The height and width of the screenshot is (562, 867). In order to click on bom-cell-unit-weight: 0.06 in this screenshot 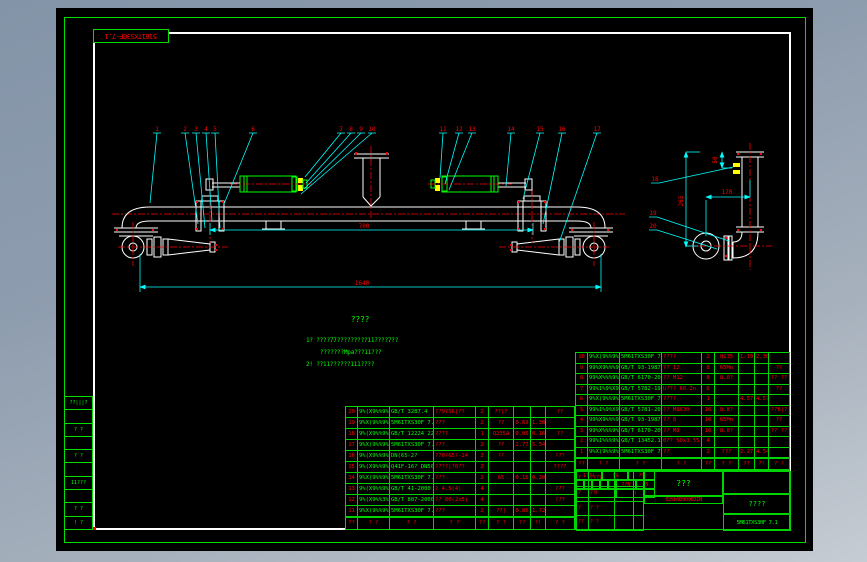, I will do `click(522, 434)`.